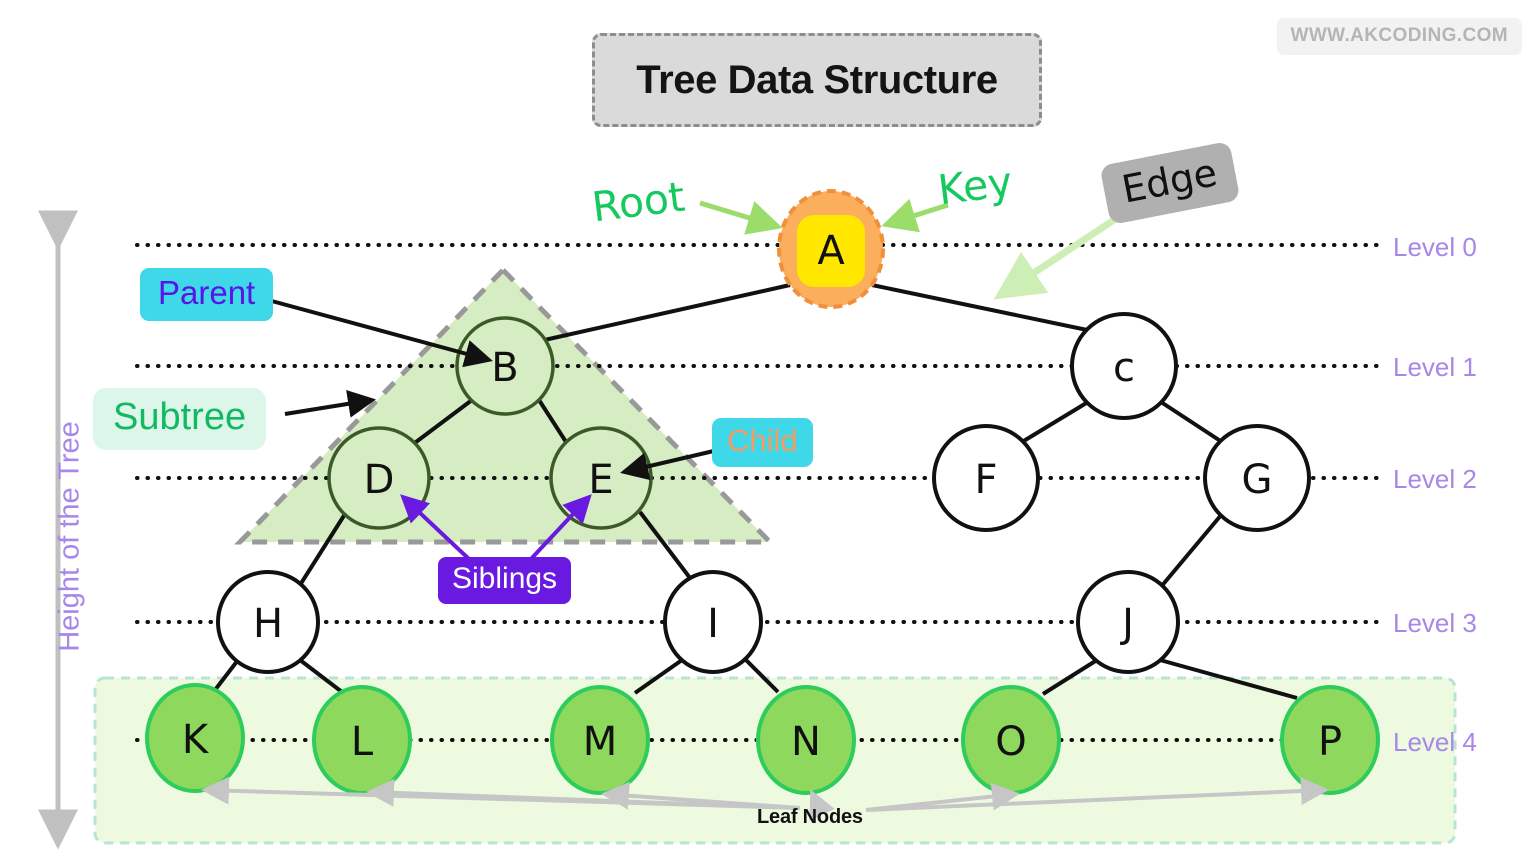 The image size is (1536, 864). I want to click on edge-C-F, so click(1055, 422).